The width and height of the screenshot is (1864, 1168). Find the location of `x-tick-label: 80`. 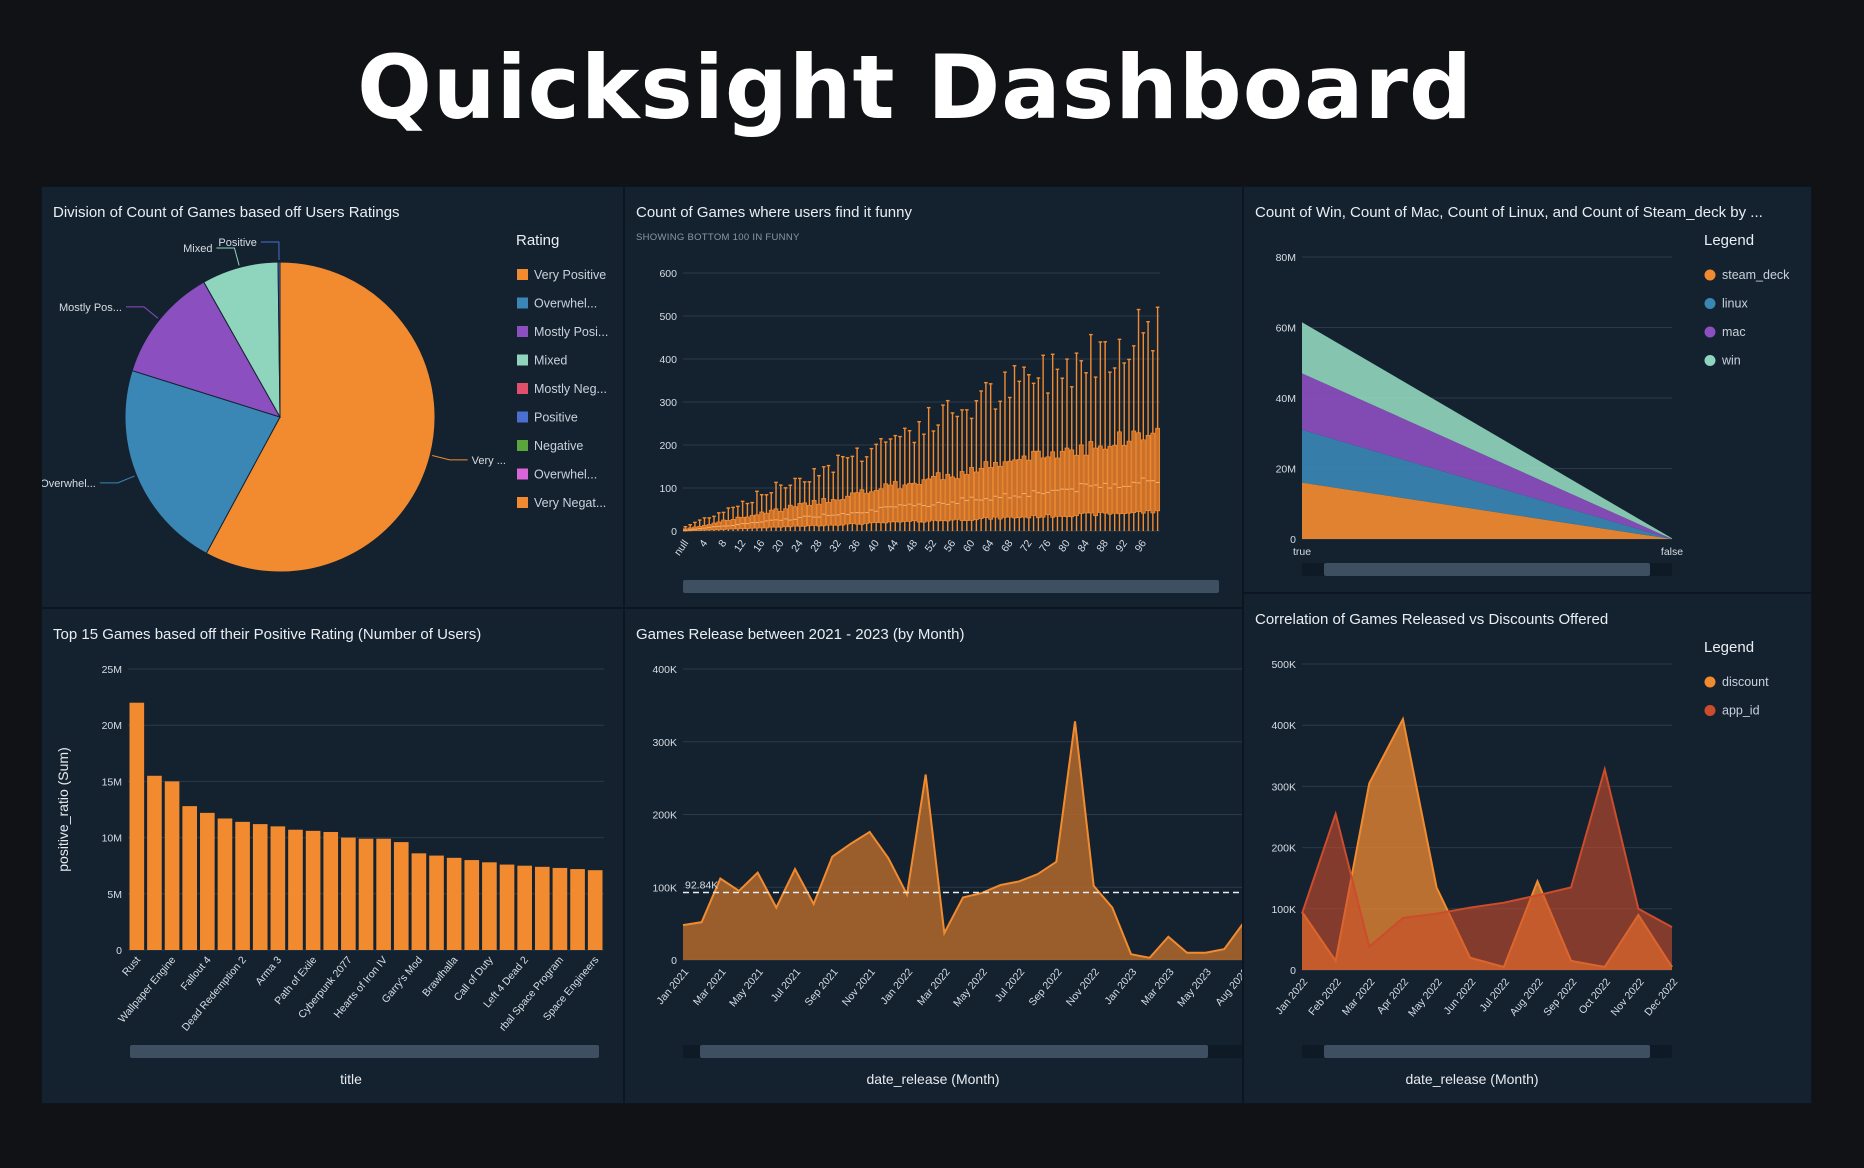

x-tick-label: 80 is located at coordinates (1064, 546).